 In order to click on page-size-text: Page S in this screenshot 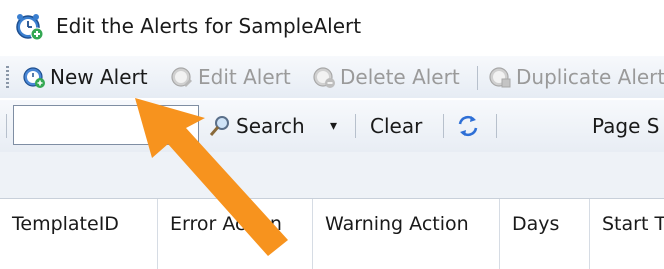, I will do `click(626, 126)`.